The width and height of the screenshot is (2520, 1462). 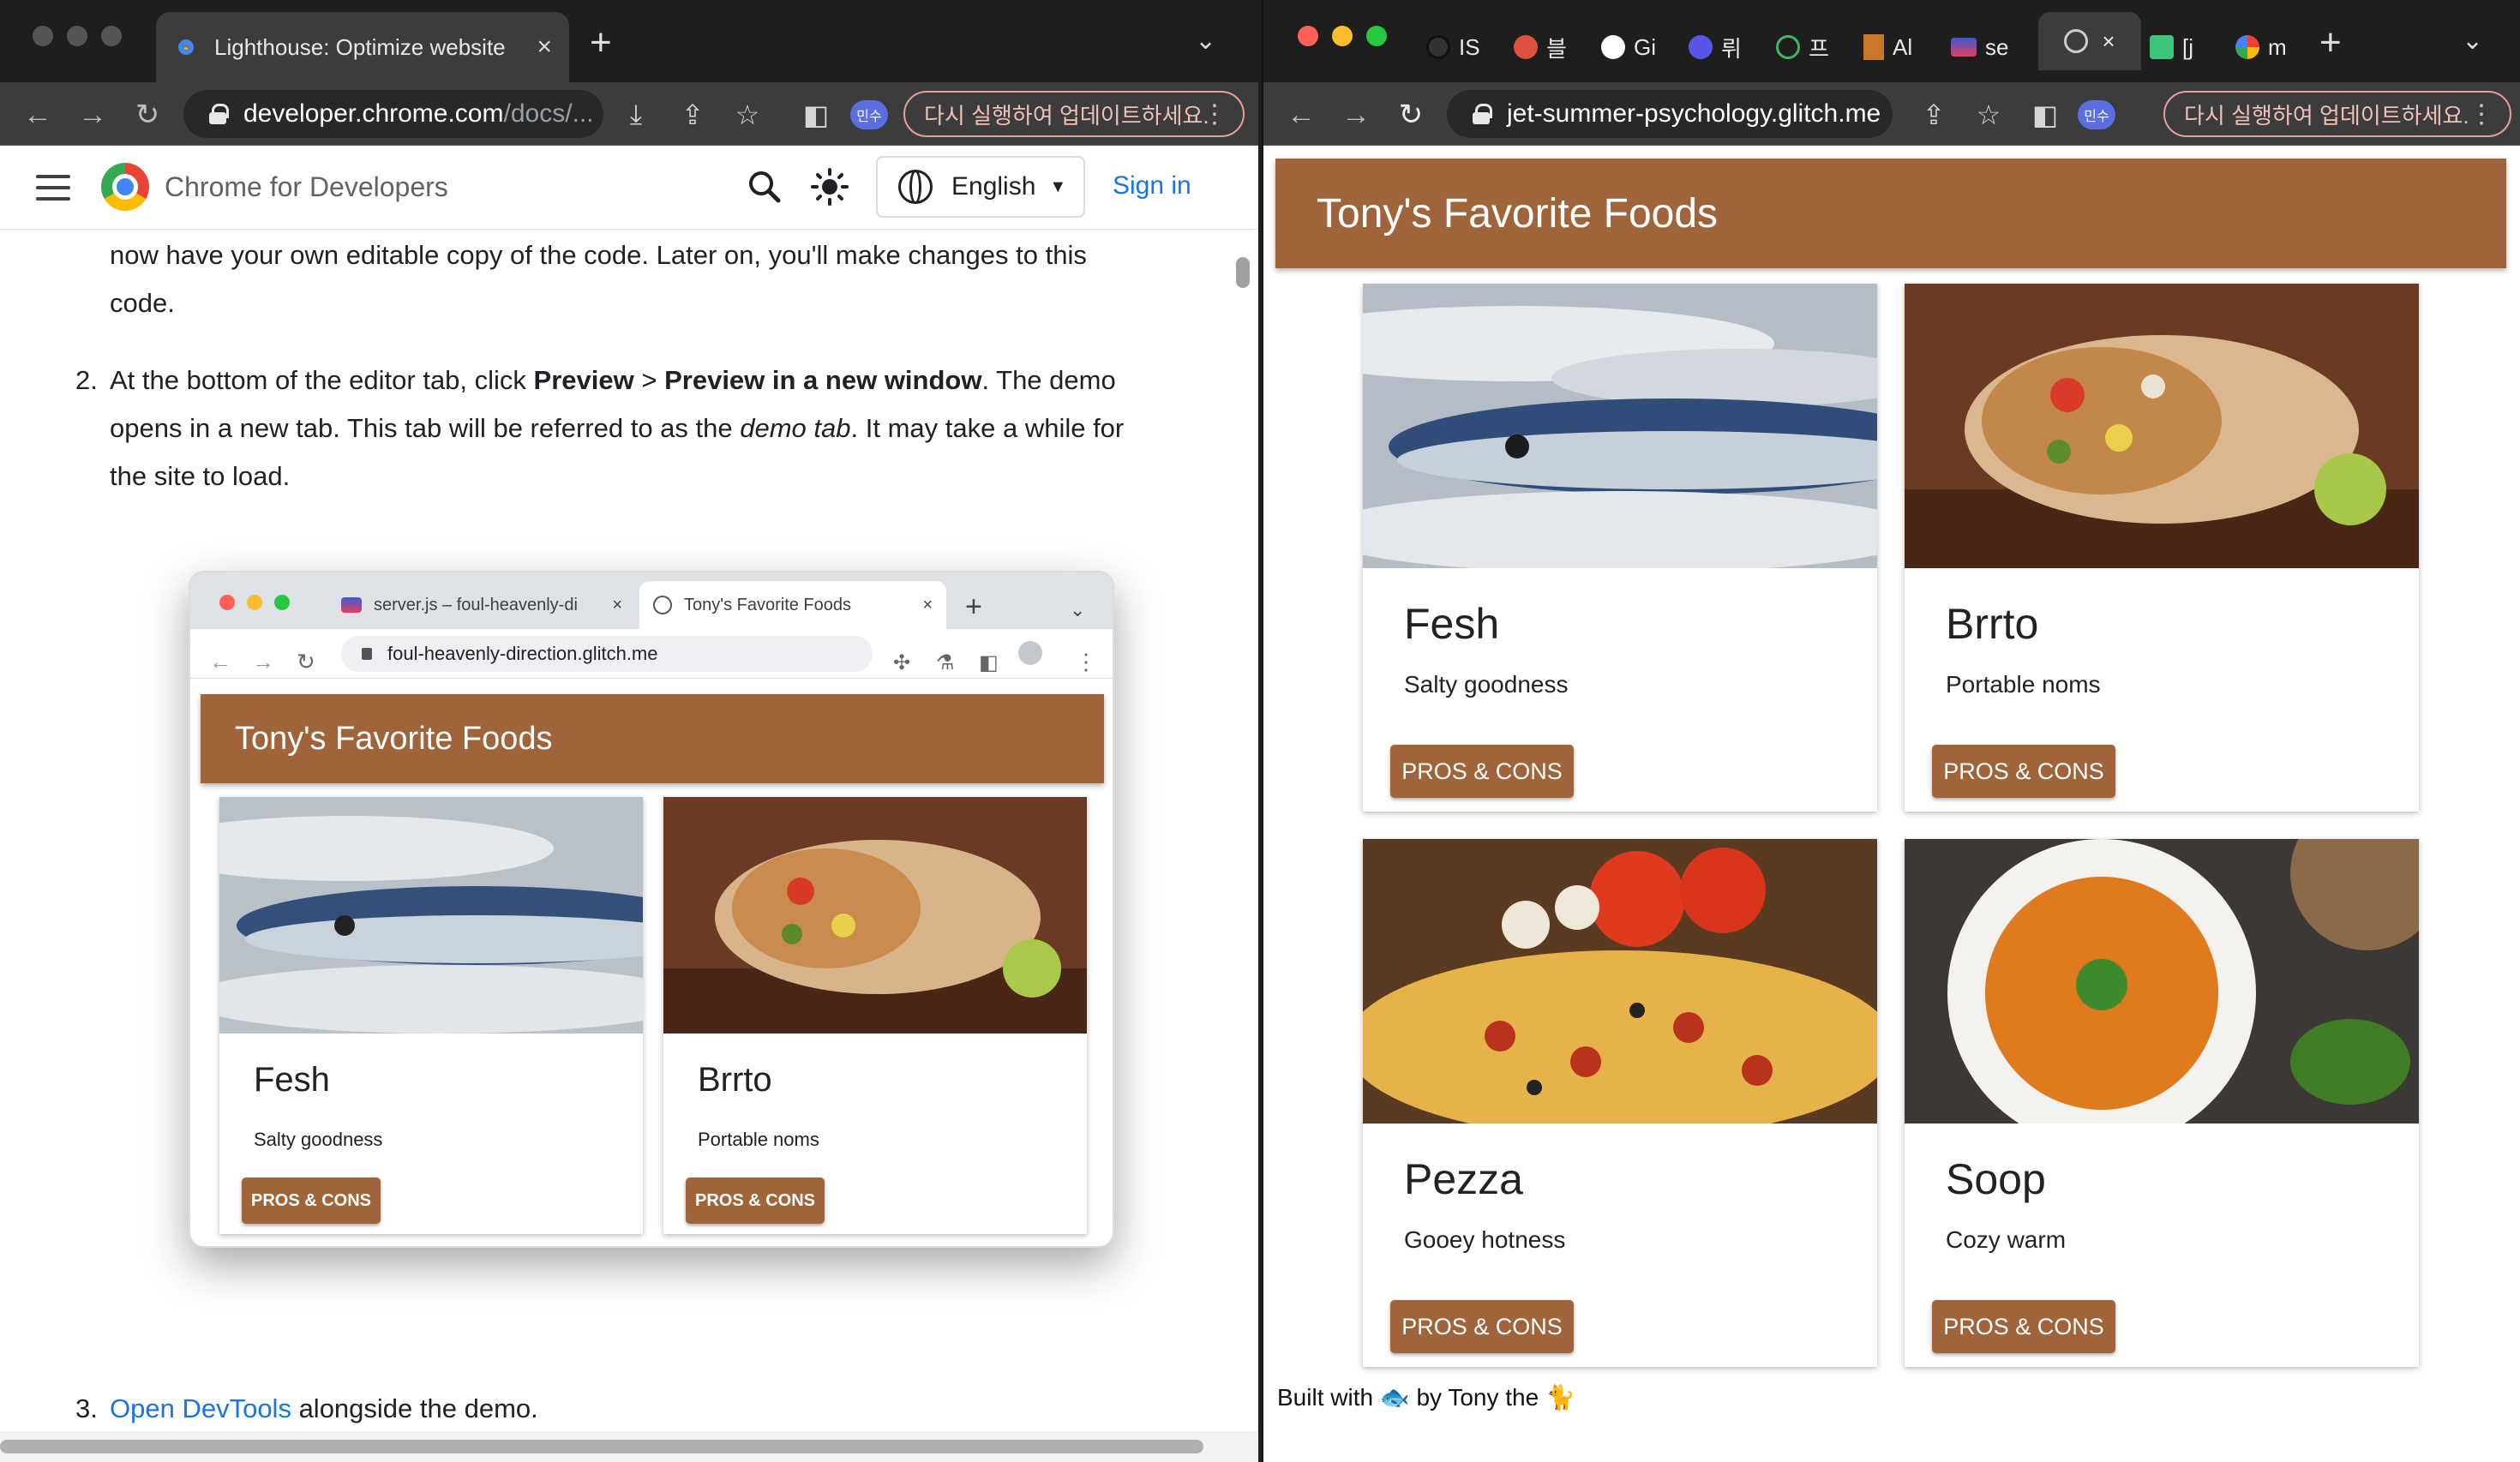 I want to click on tab-item: 뤼, so click(x=1732, y=47).